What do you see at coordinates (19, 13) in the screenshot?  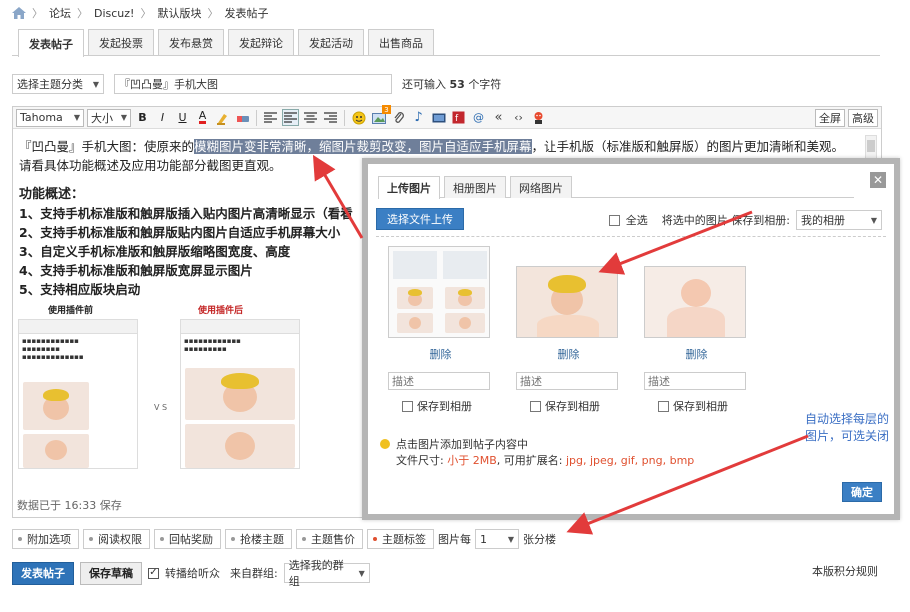 I see `home-icon` at bounding box center [19, 13].